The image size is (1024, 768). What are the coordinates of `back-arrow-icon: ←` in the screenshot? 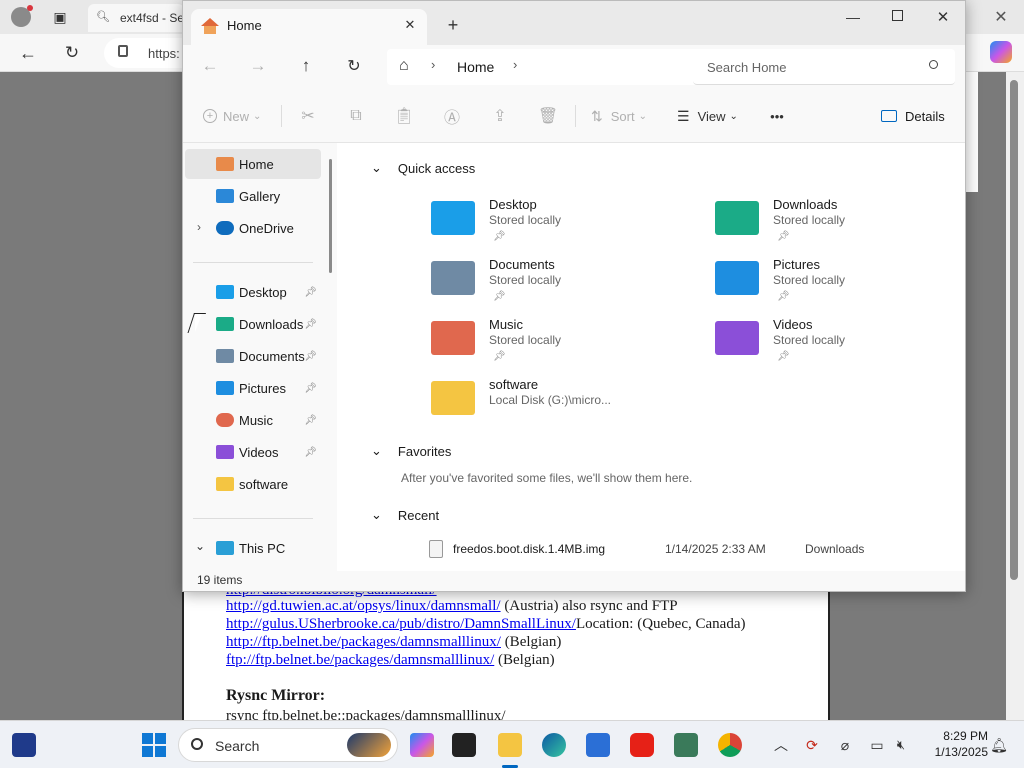 It's located at (210, 66).